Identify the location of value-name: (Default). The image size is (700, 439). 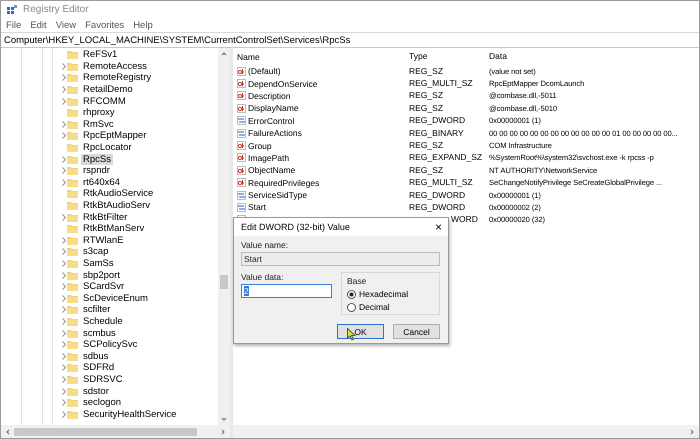
(264, 71).